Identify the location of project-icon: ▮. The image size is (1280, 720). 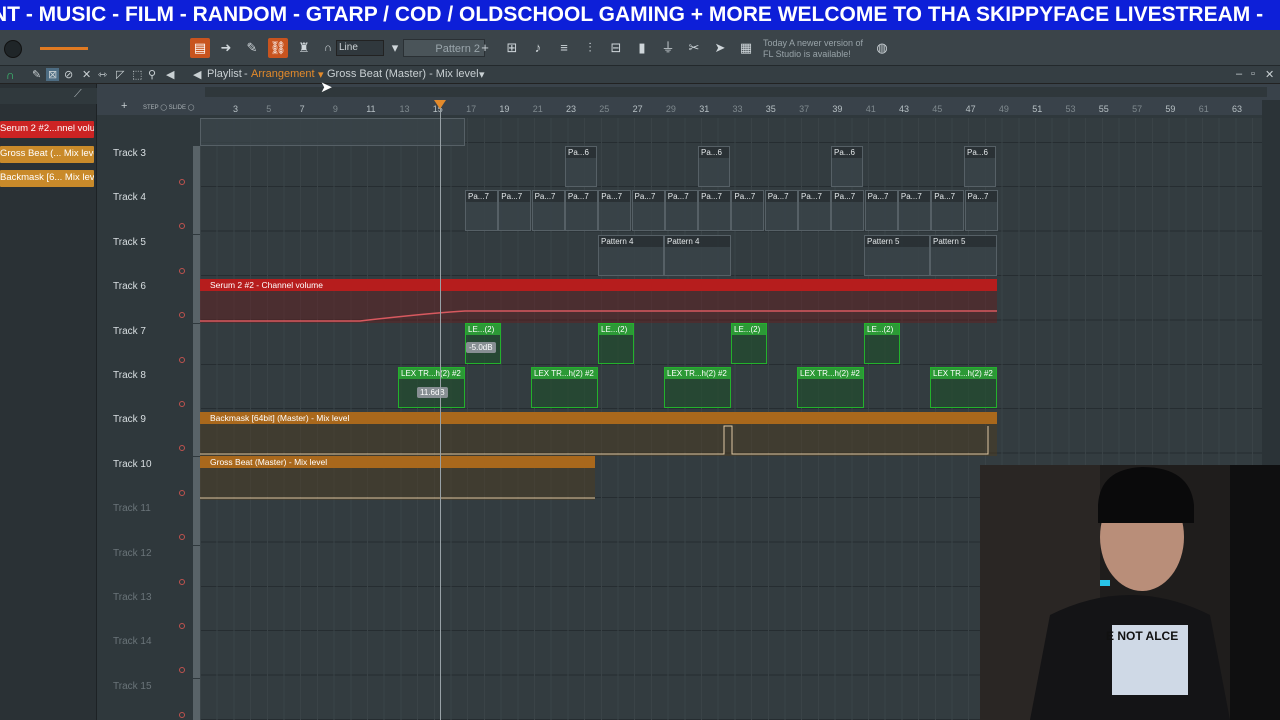
(642, 48).